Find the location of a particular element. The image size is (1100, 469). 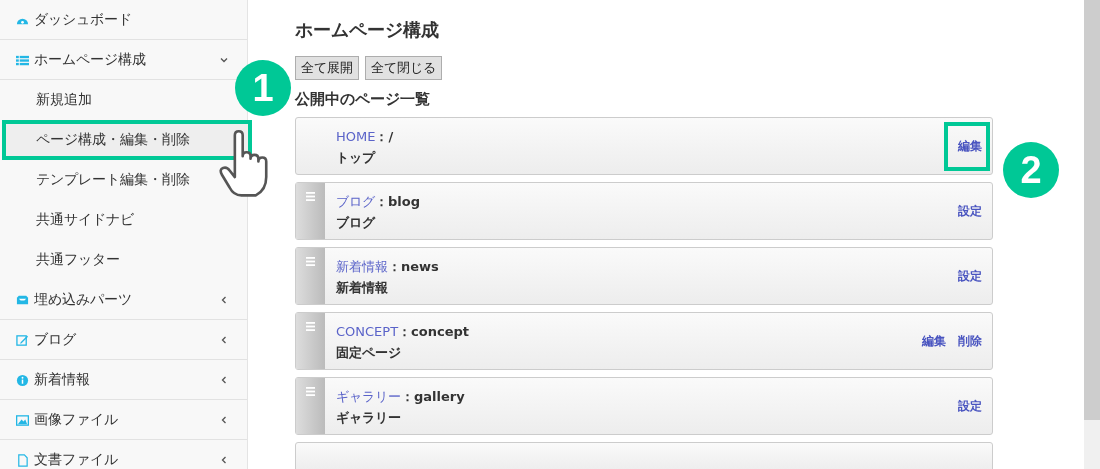

edit-icon is located at coordinates (22, 340).